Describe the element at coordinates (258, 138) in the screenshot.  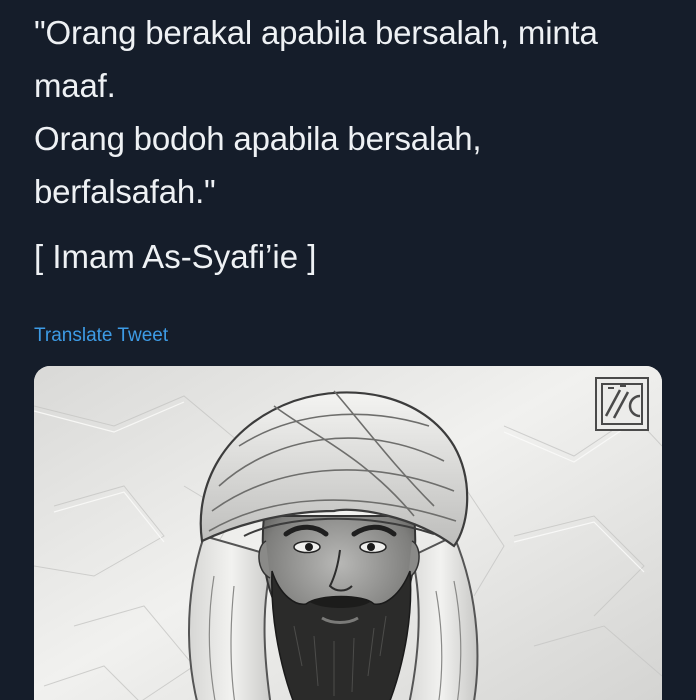
I see `quote-line: Orang bodoh apabila bersalah,` at that location.